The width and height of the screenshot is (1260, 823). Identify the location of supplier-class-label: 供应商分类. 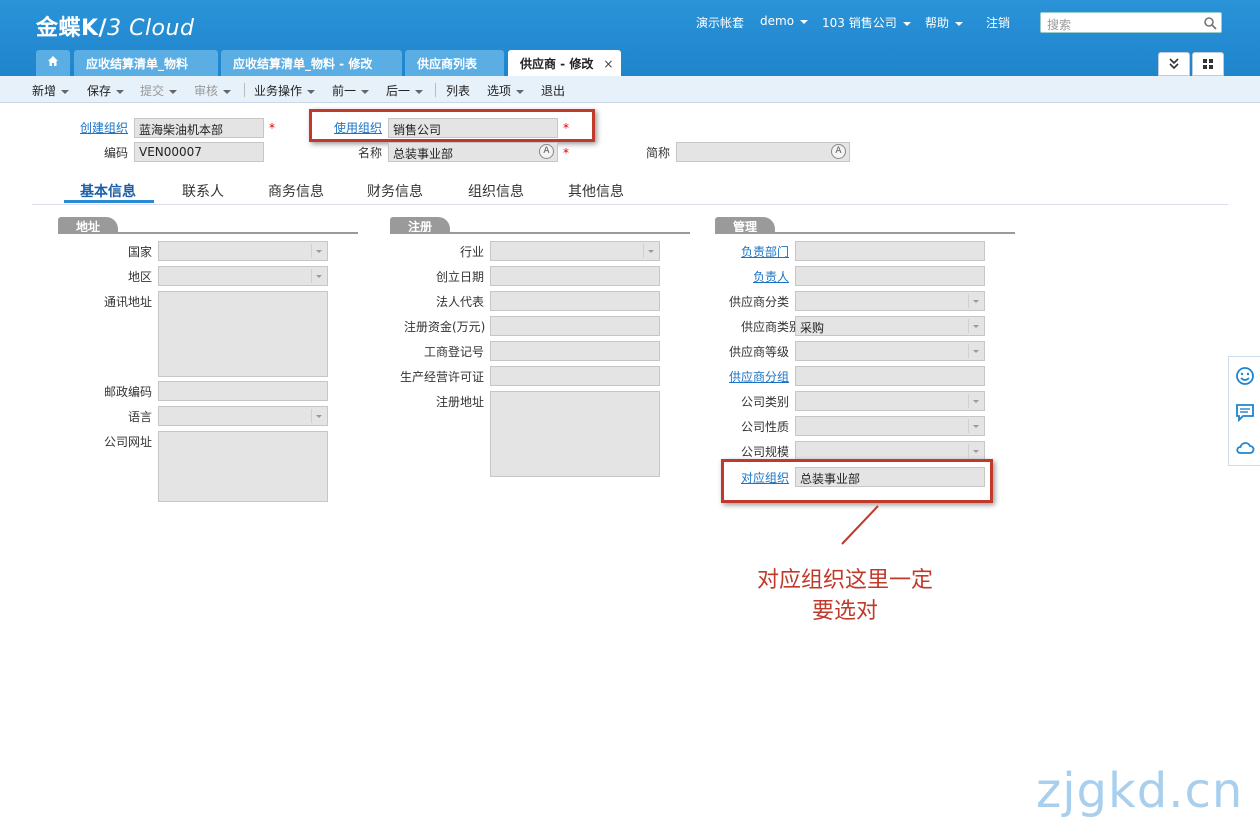
(759, 302).